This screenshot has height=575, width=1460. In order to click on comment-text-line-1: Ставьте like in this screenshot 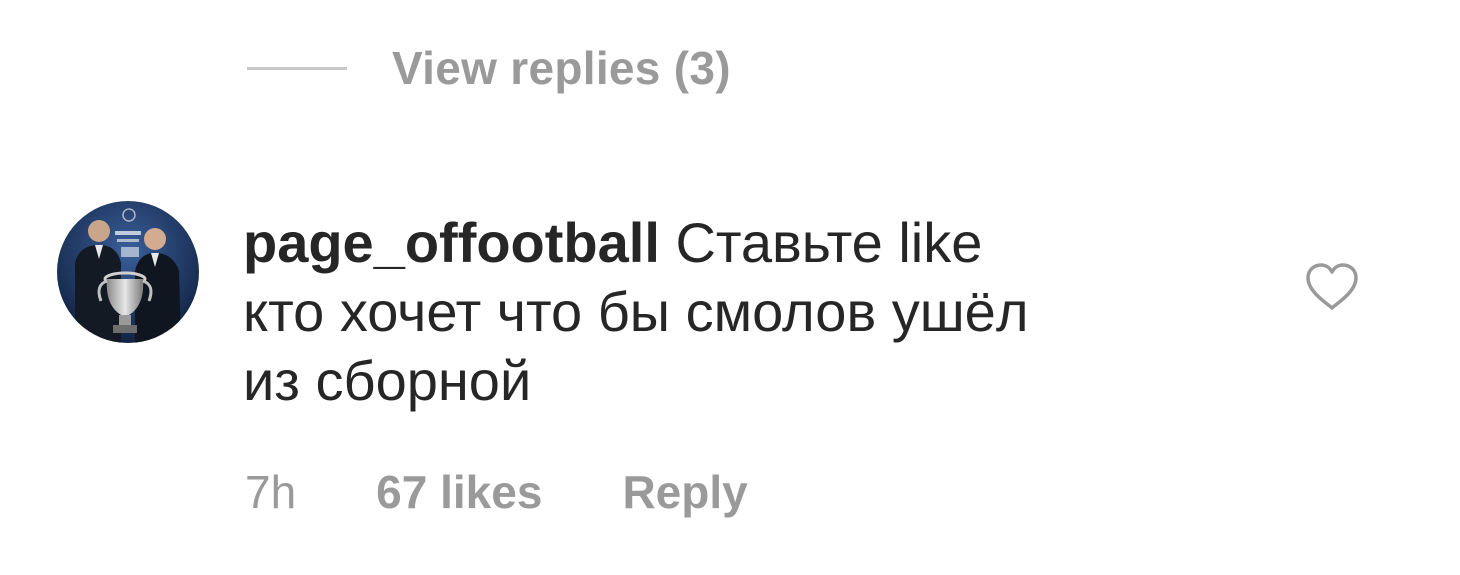, I will do `click(829, 242)`.